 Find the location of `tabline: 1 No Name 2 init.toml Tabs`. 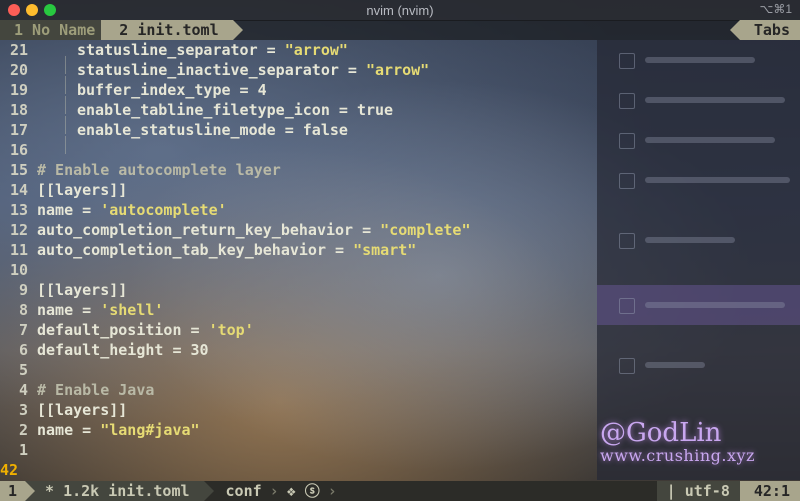

tabline: 1 No Name 2 init.toml Tabs is located at coordinates (400, 30).